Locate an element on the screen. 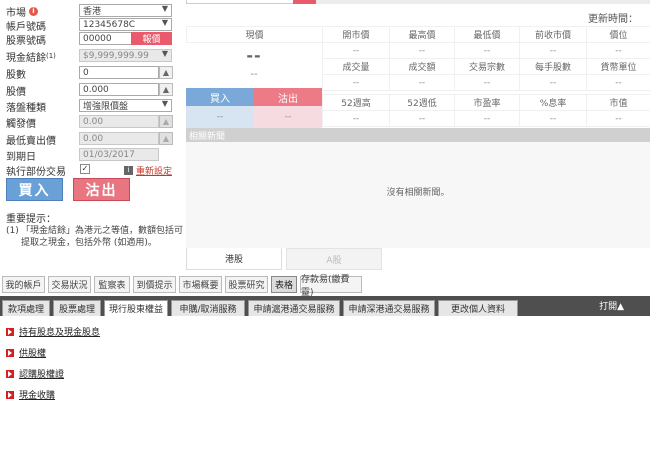 This screenshot has width=650, height=462. current-price-value: -- is located at coordinates (254, 55).